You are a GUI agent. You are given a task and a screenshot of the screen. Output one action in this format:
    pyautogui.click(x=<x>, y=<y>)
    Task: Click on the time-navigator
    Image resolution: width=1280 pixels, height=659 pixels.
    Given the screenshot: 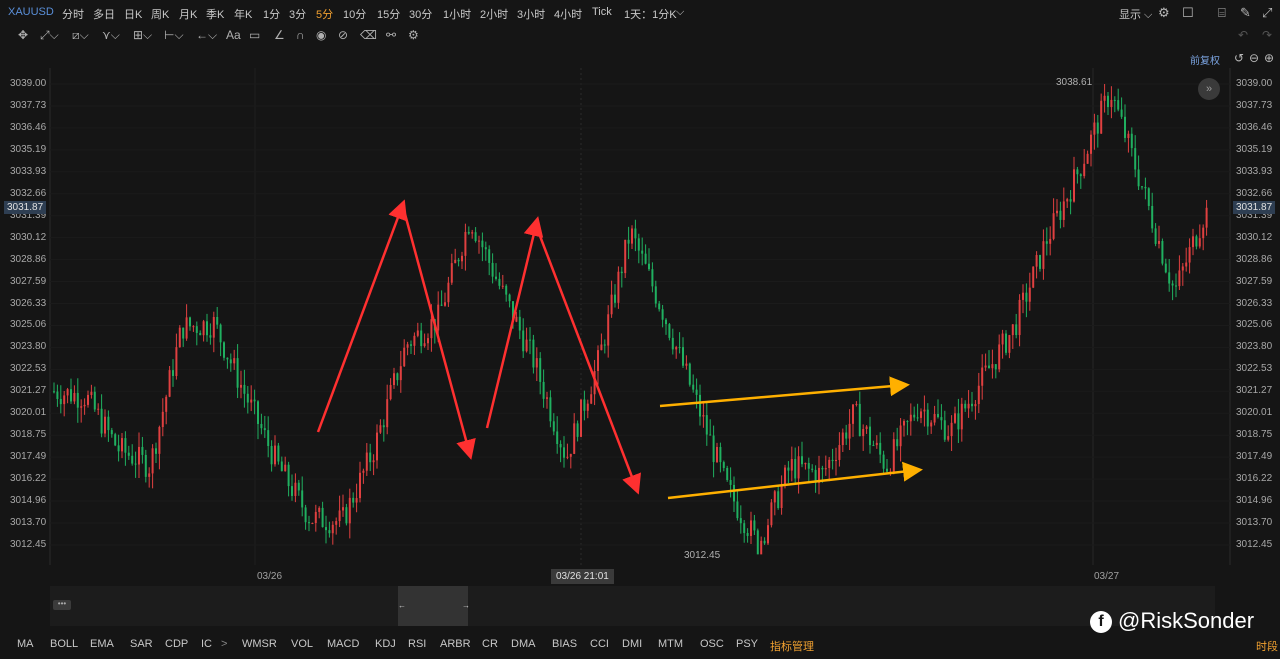 What is the action you would take?
    pyautogui.click(x=632, y=606)
    